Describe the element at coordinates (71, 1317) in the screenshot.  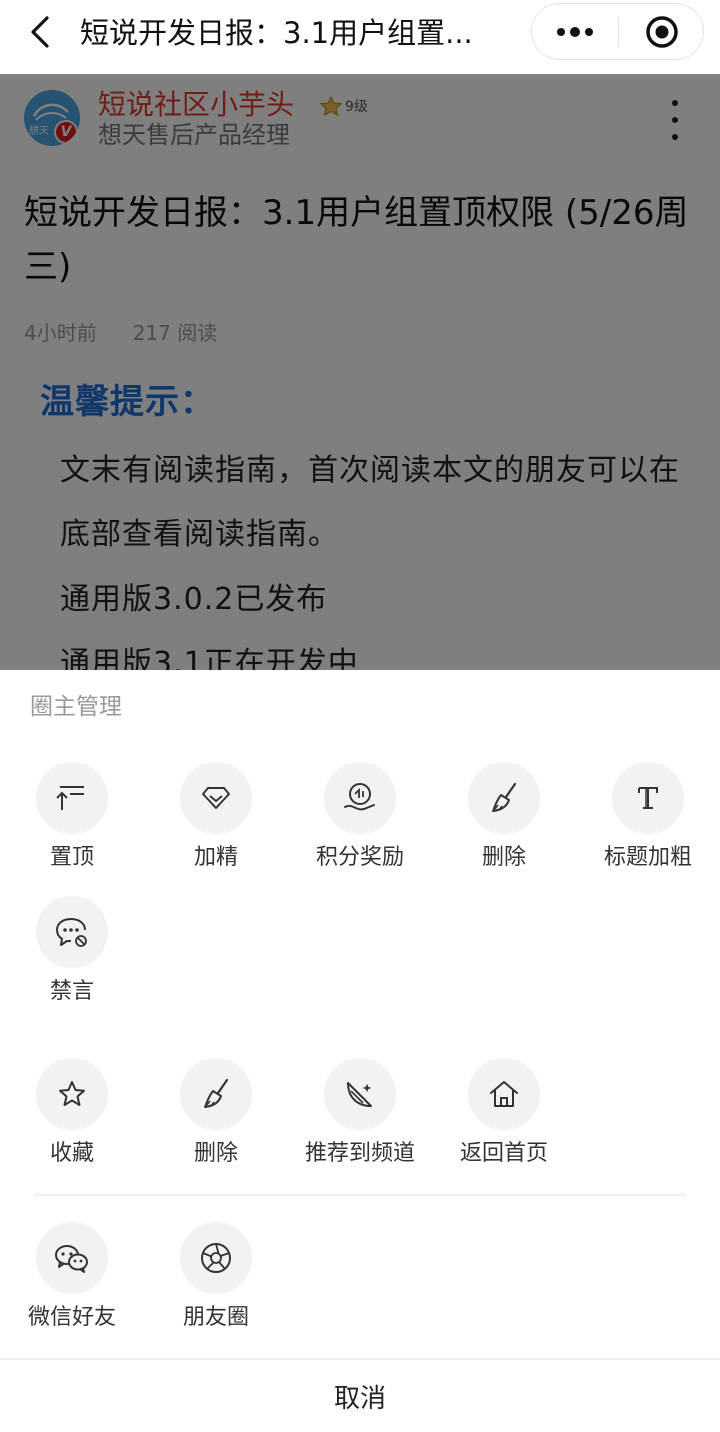
I see `action-label: 微信好友` at that location.